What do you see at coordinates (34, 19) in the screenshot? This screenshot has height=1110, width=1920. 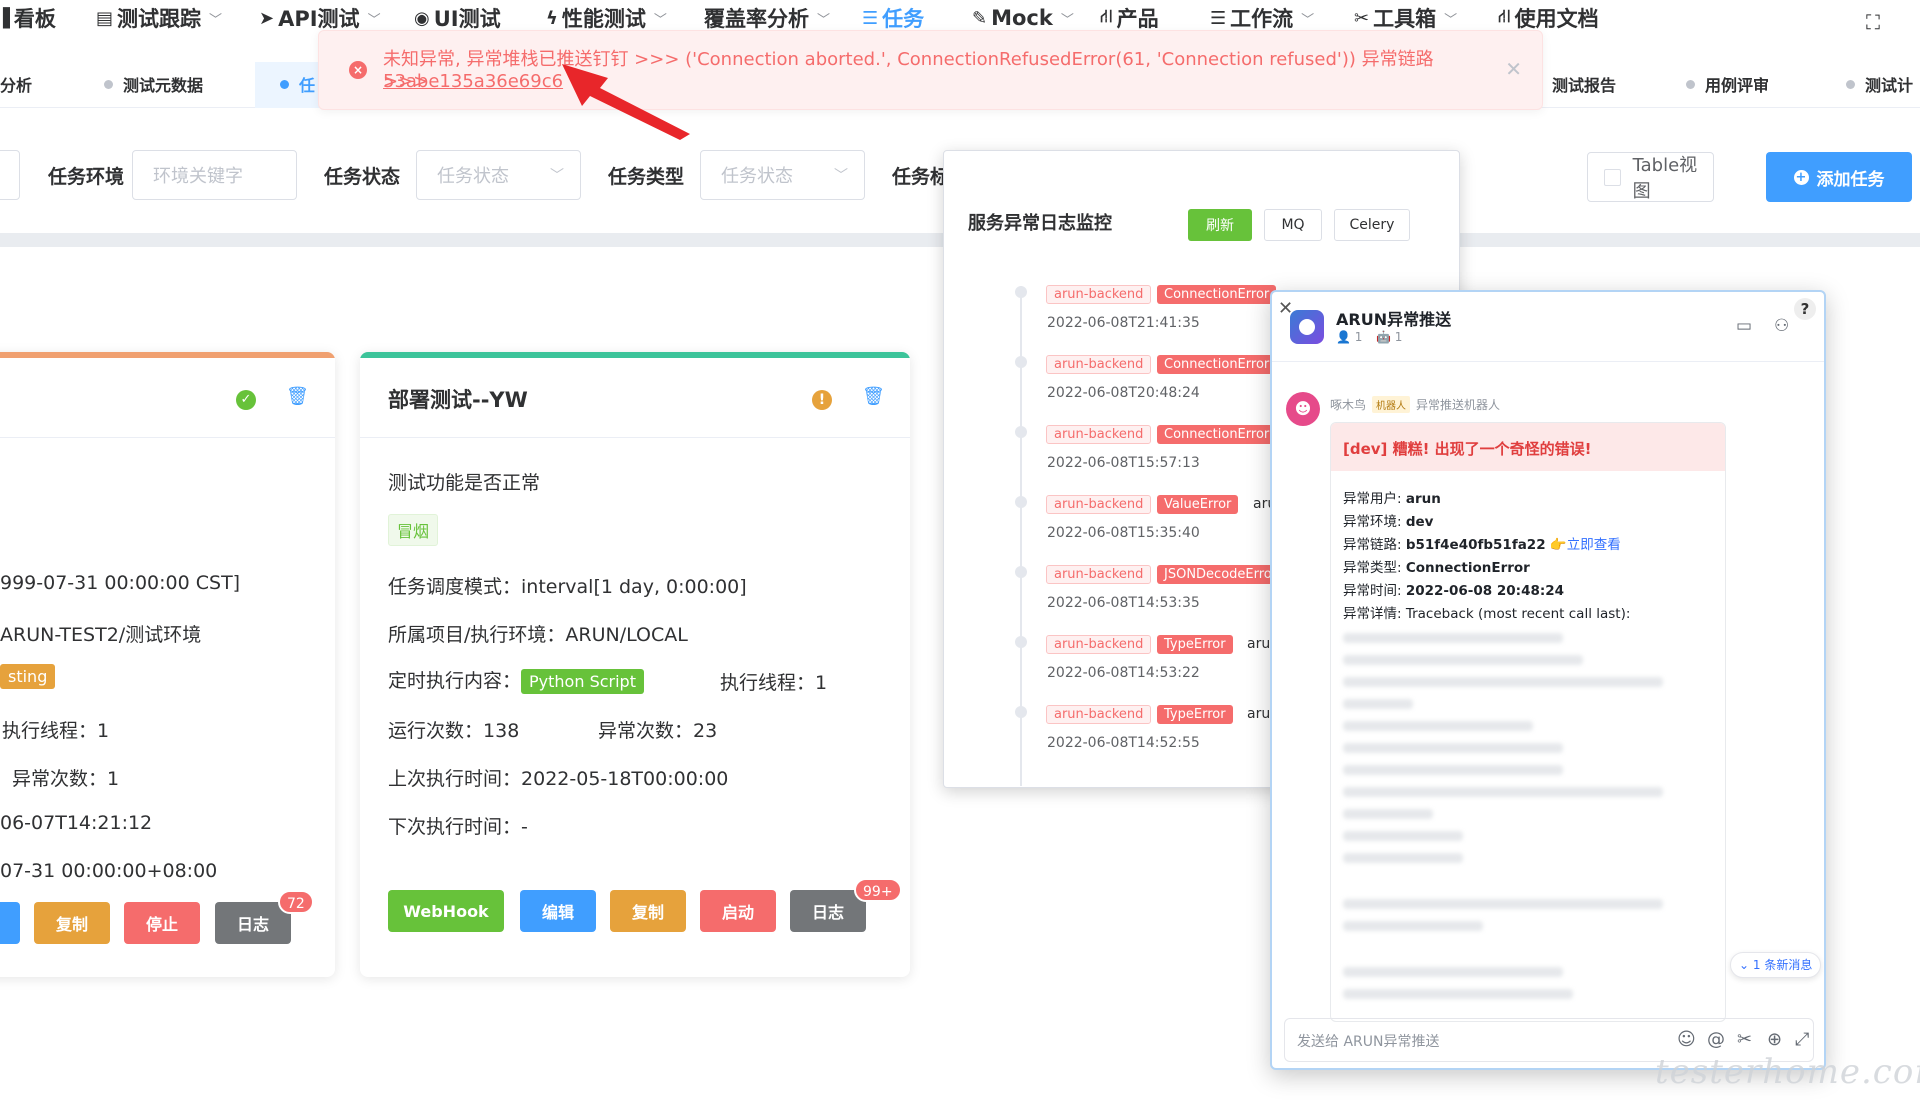 I see `nav-label: 看板` at bounding box center [34, 19].